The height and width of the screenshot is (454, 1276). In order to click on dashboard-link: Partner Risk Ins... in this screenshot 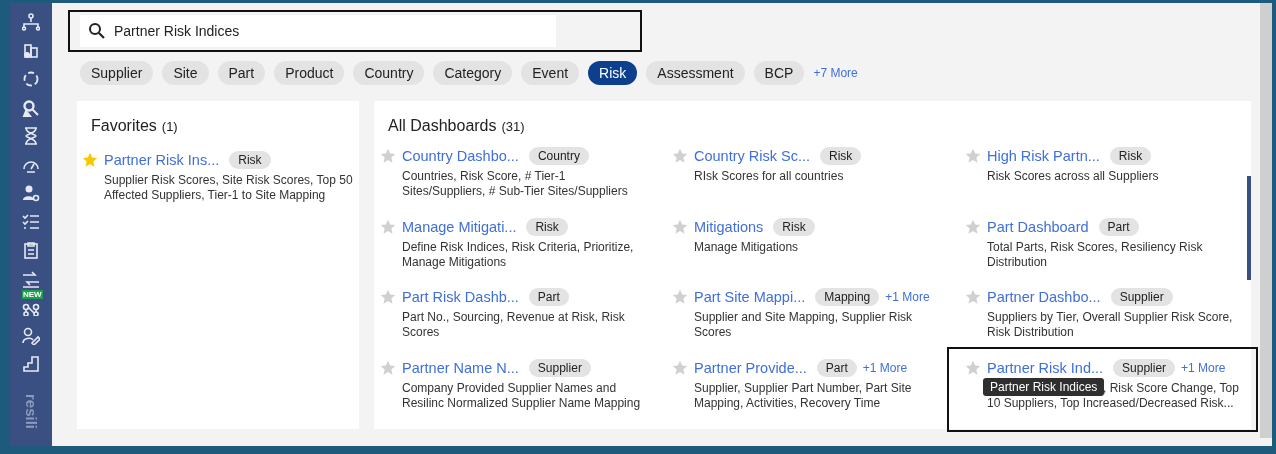, I will do `click(162, 160)`.